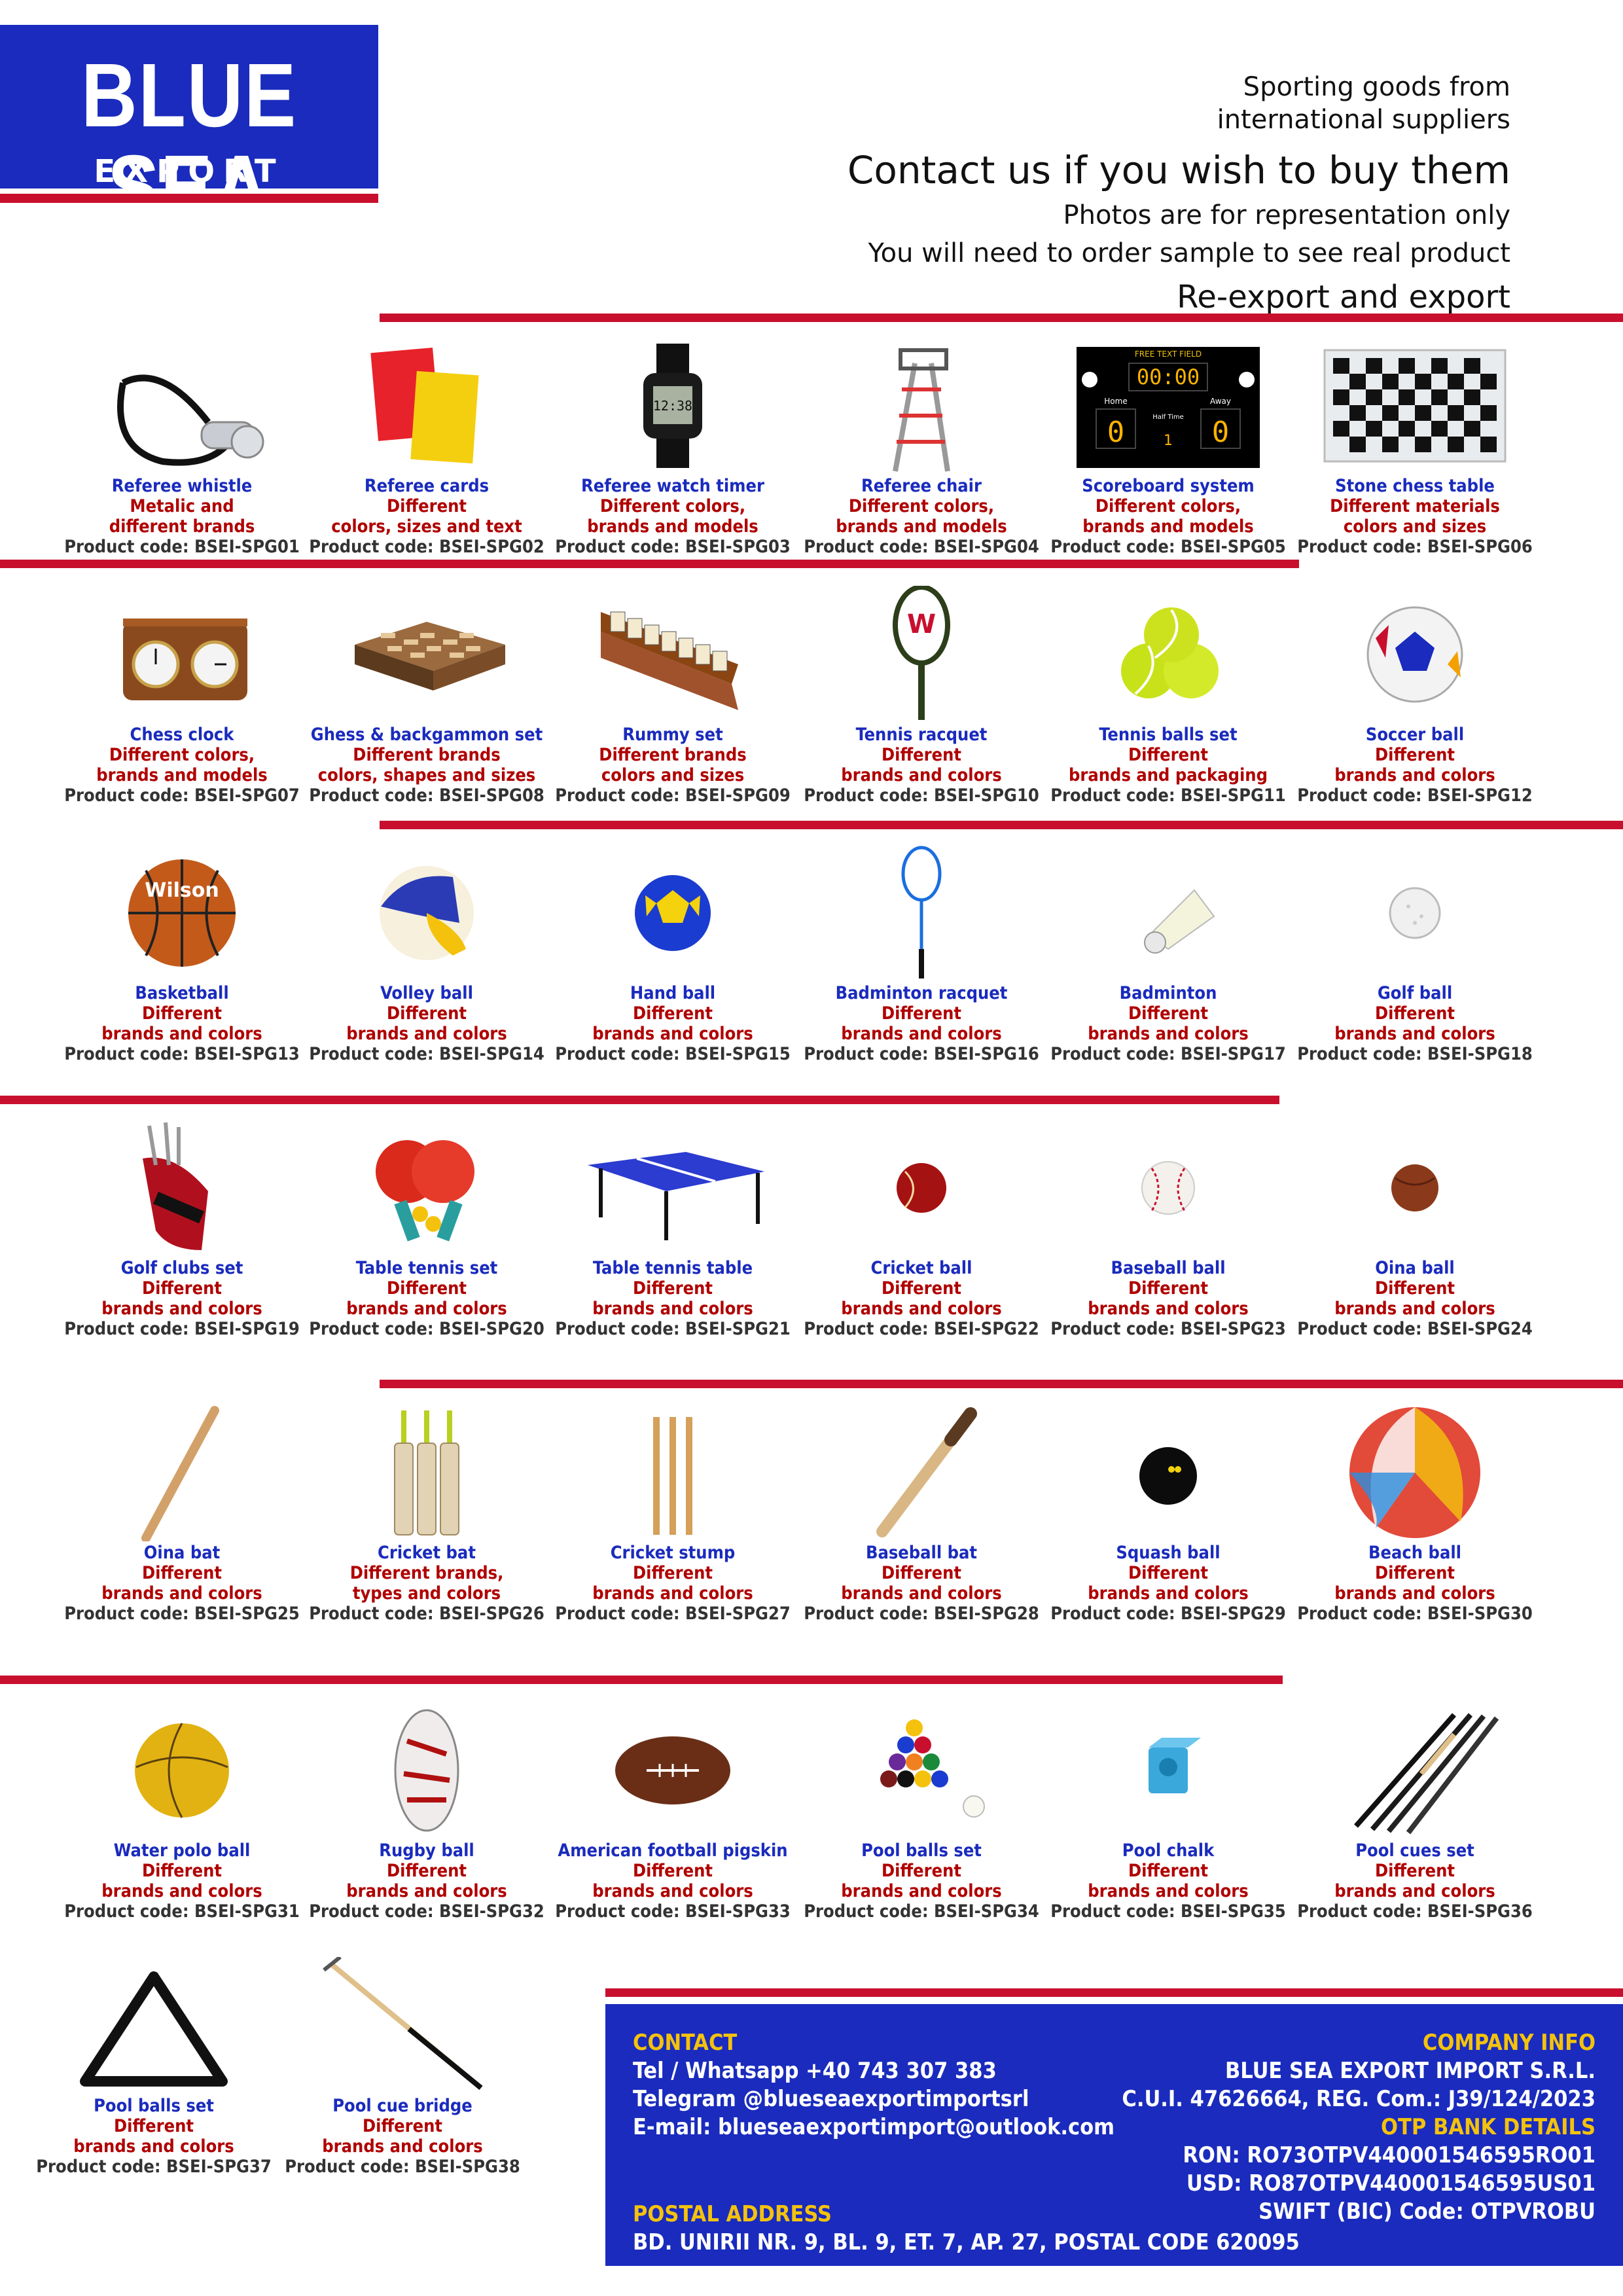  What do you see at coordinates (1168, 486) in the screenshot?
I see `product-name: Scoreboard system` at bounding box center [1168, 486].